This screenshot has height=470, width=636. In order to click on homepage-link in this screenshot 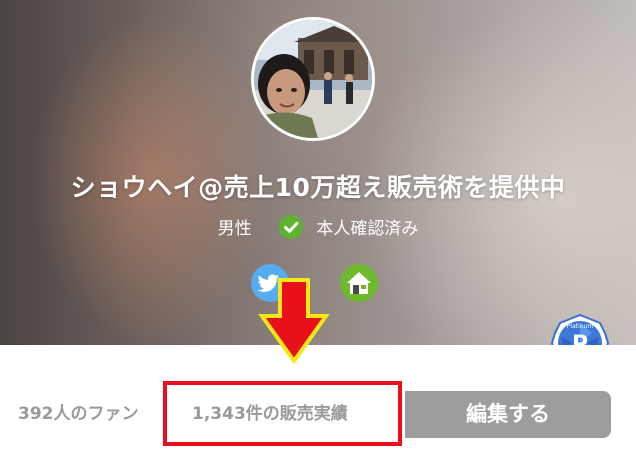, I will do `click(359, 283)`.